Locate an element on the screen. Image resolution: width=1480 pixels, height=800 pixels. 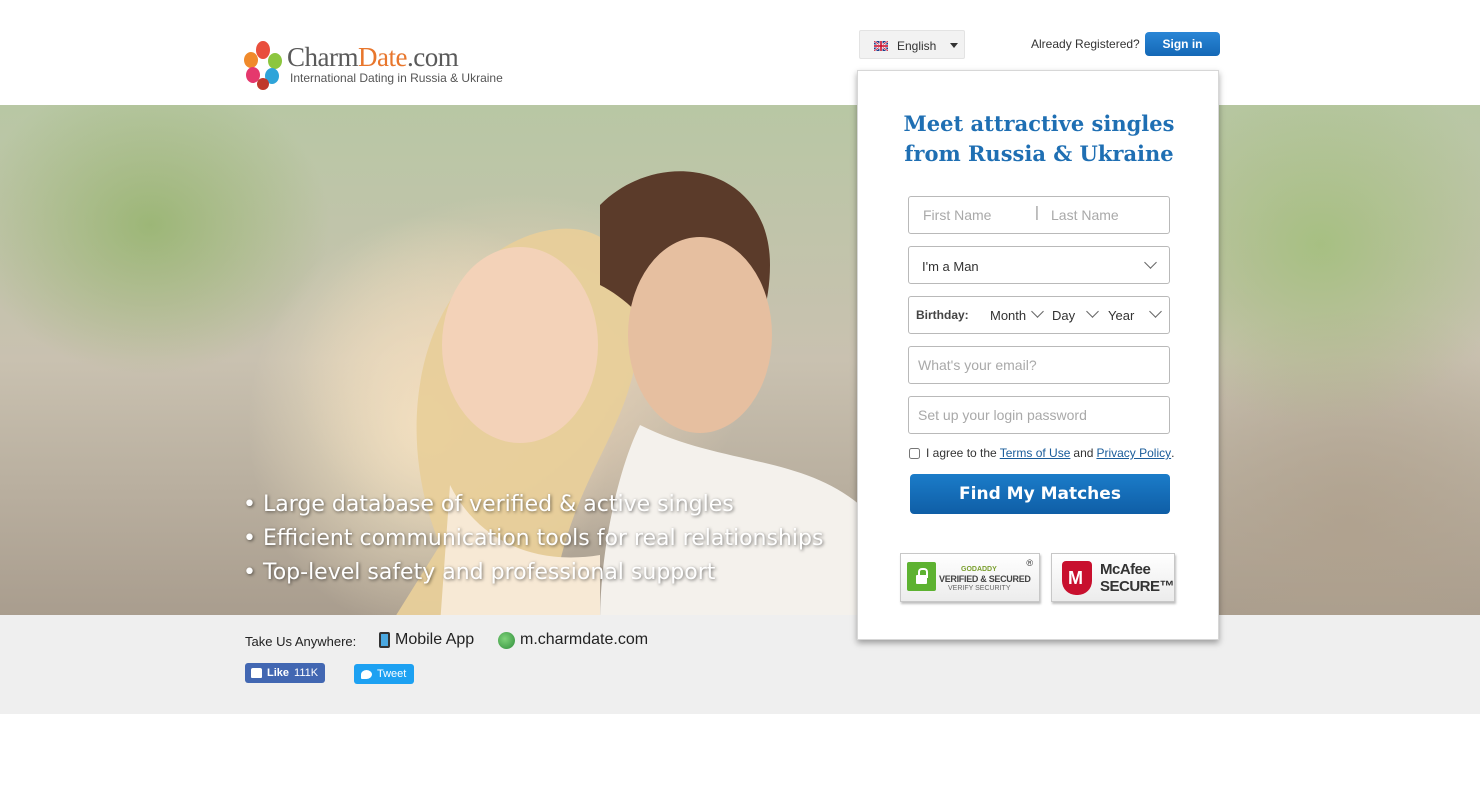
birth-day-select: Day is located at coordinates (1063, 315).